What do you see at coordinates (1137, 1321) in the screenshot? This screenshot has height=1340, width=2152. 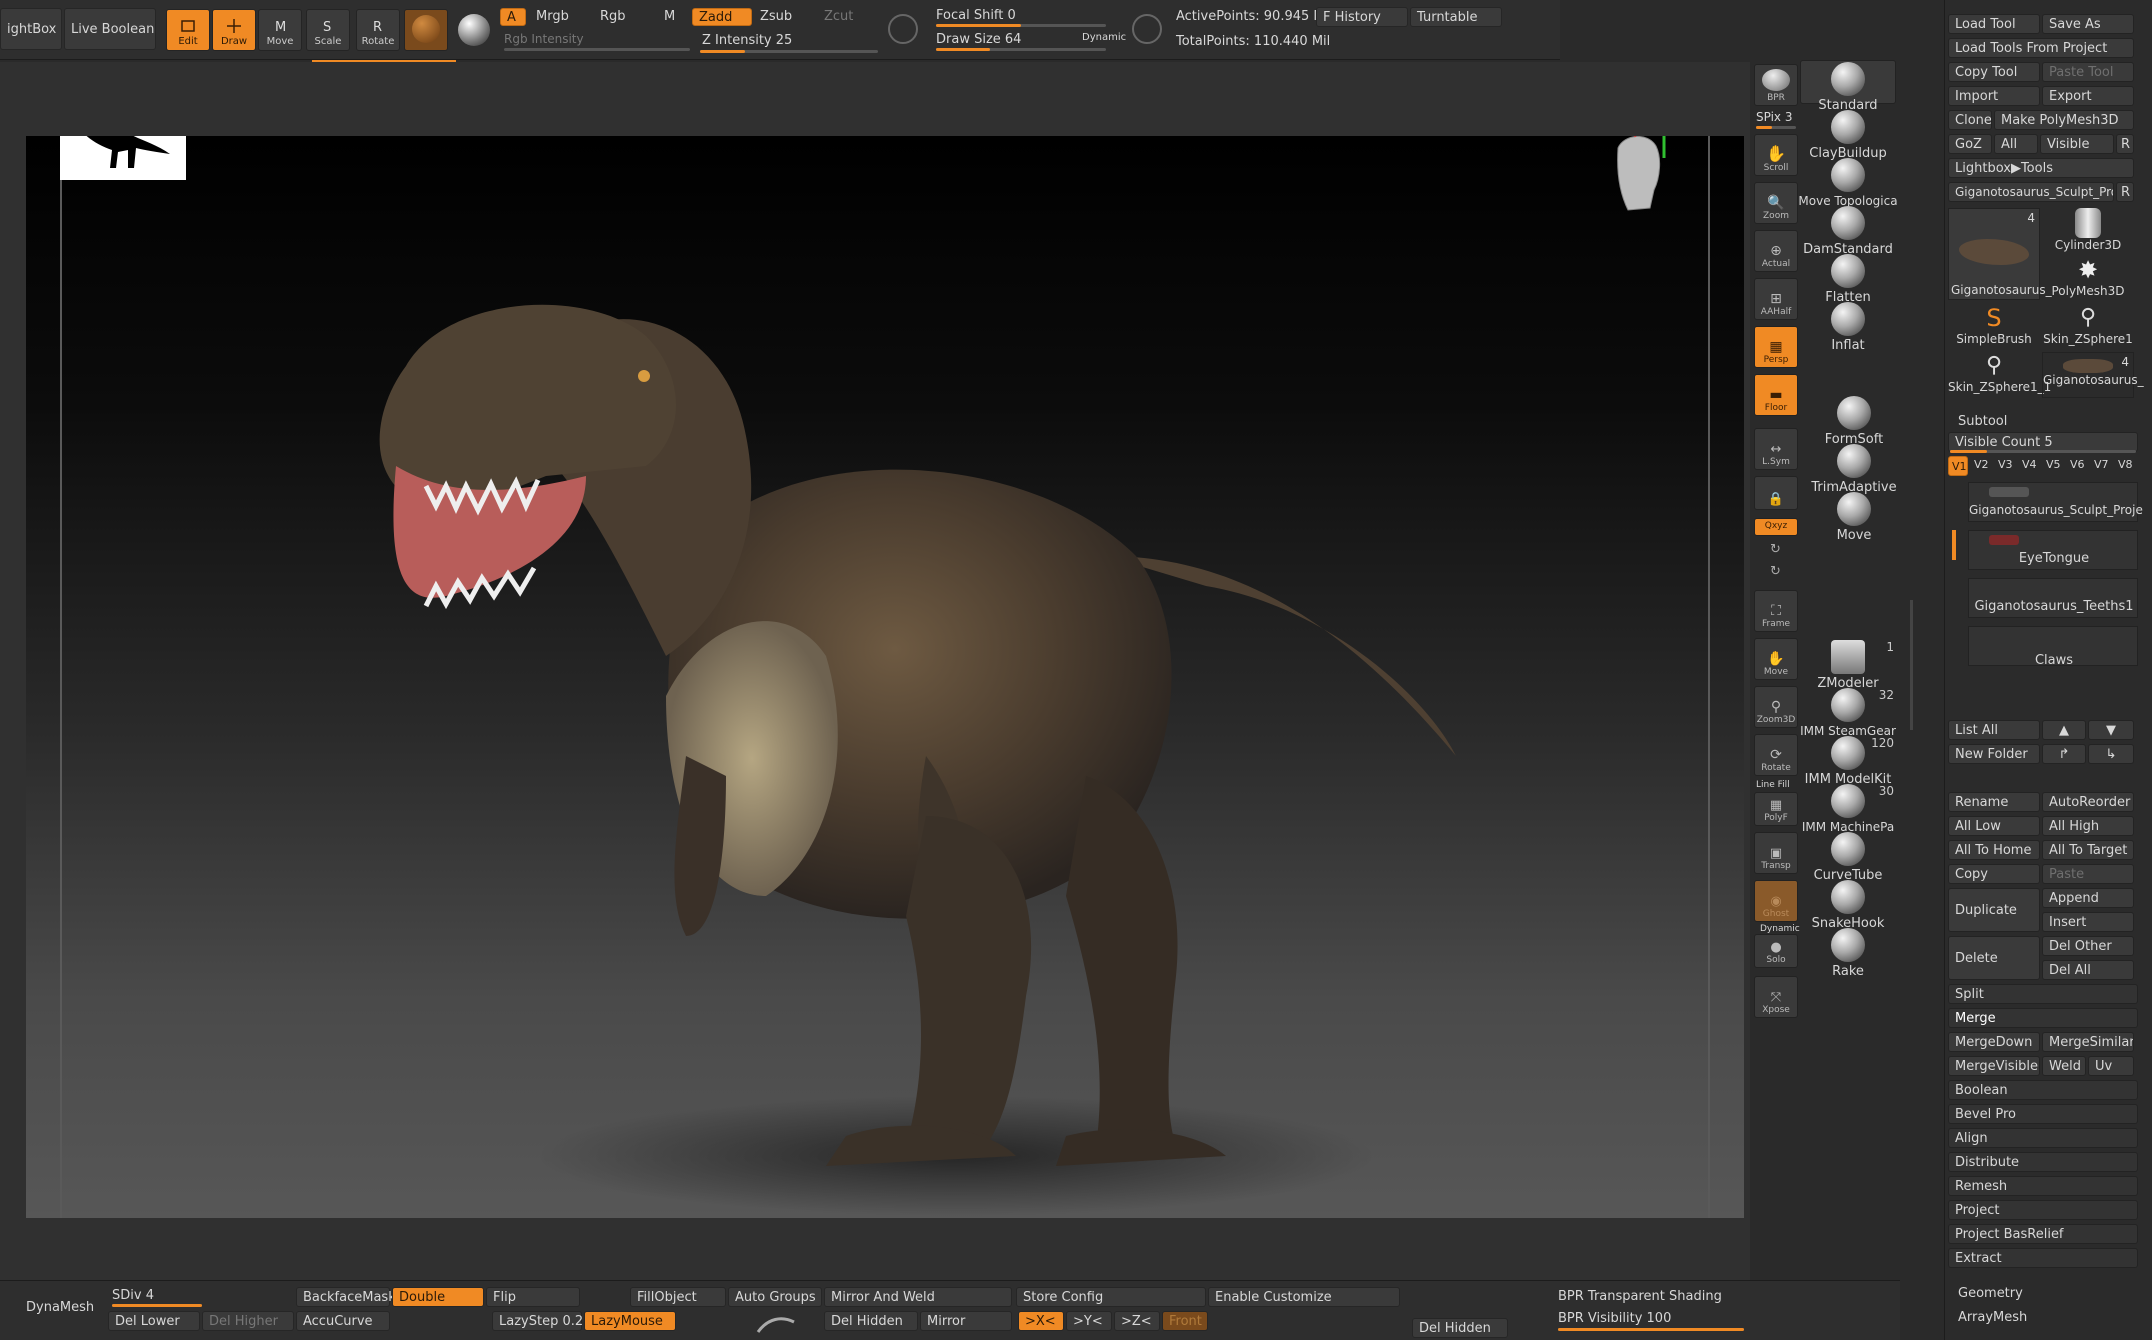 I see `z-symmetry-toggle: >Z<` at bounding box center [1137, 1321].